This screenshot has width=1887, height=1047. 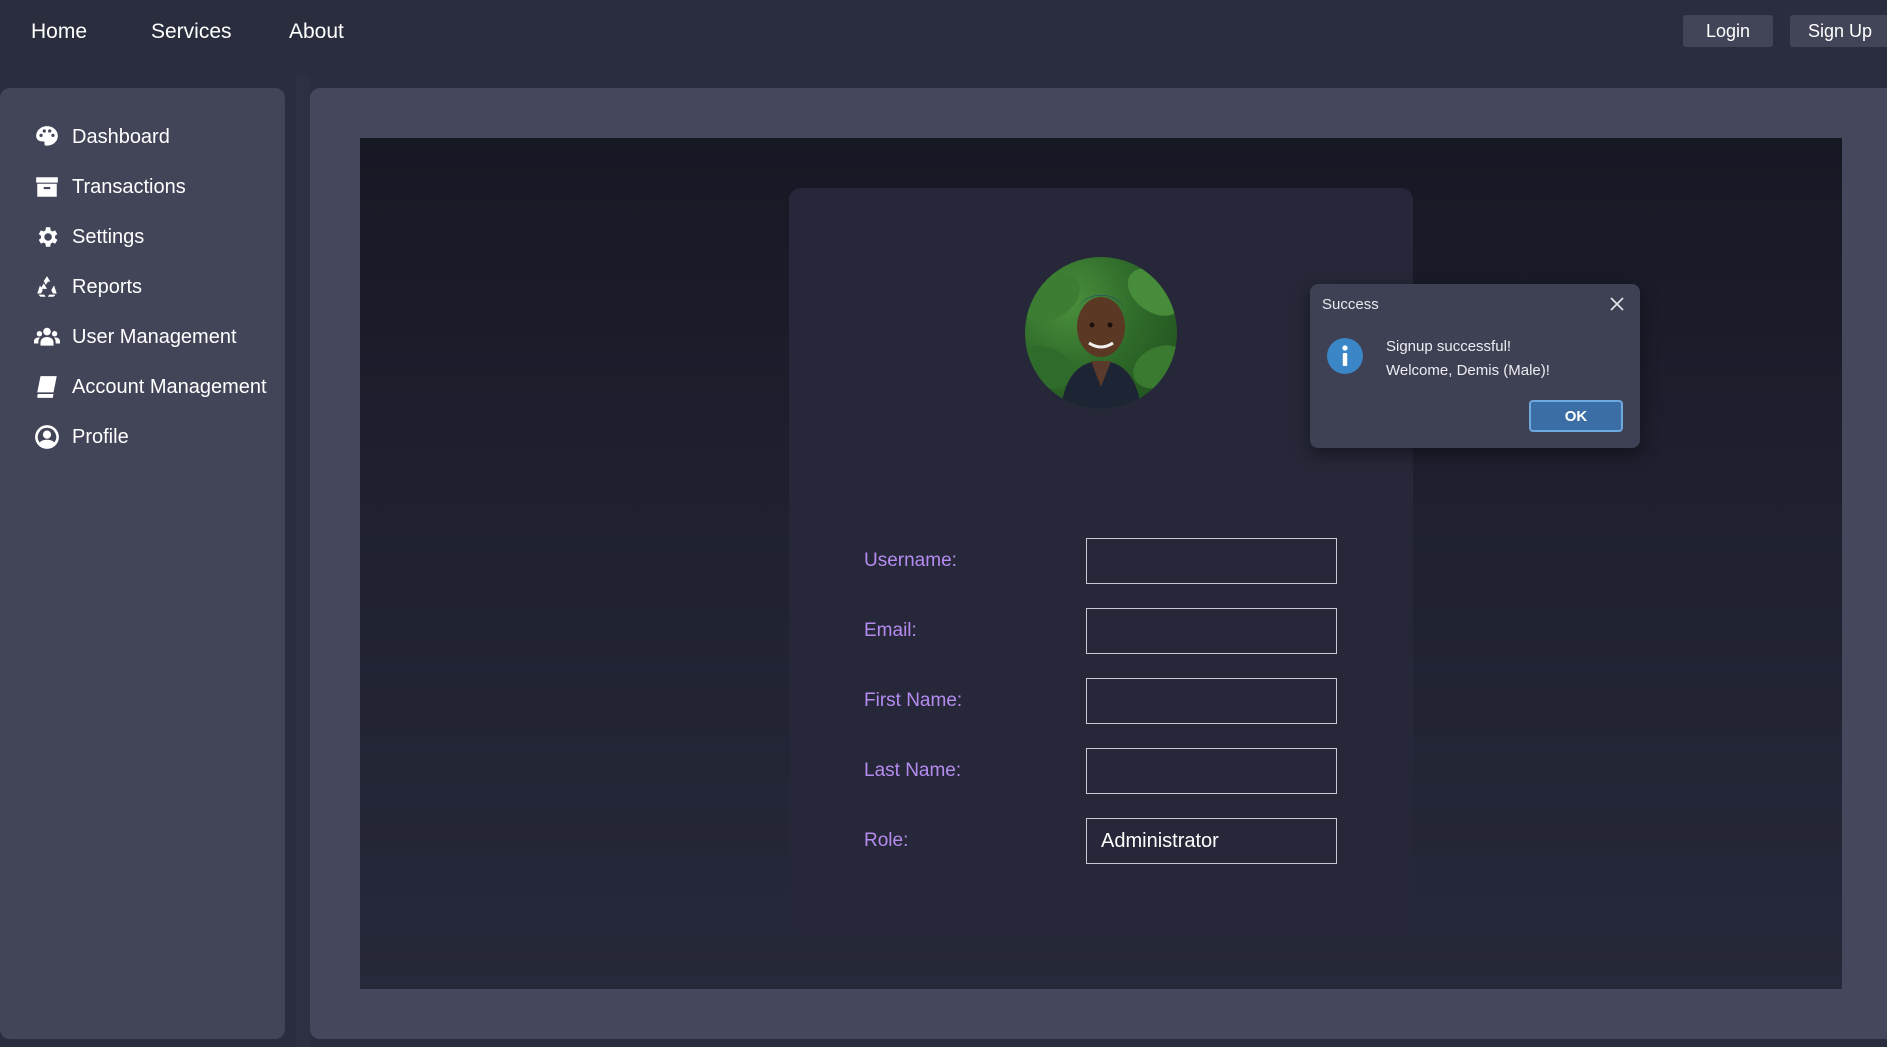 I want to click on email-label: Email:, so click(x=890, y=630).